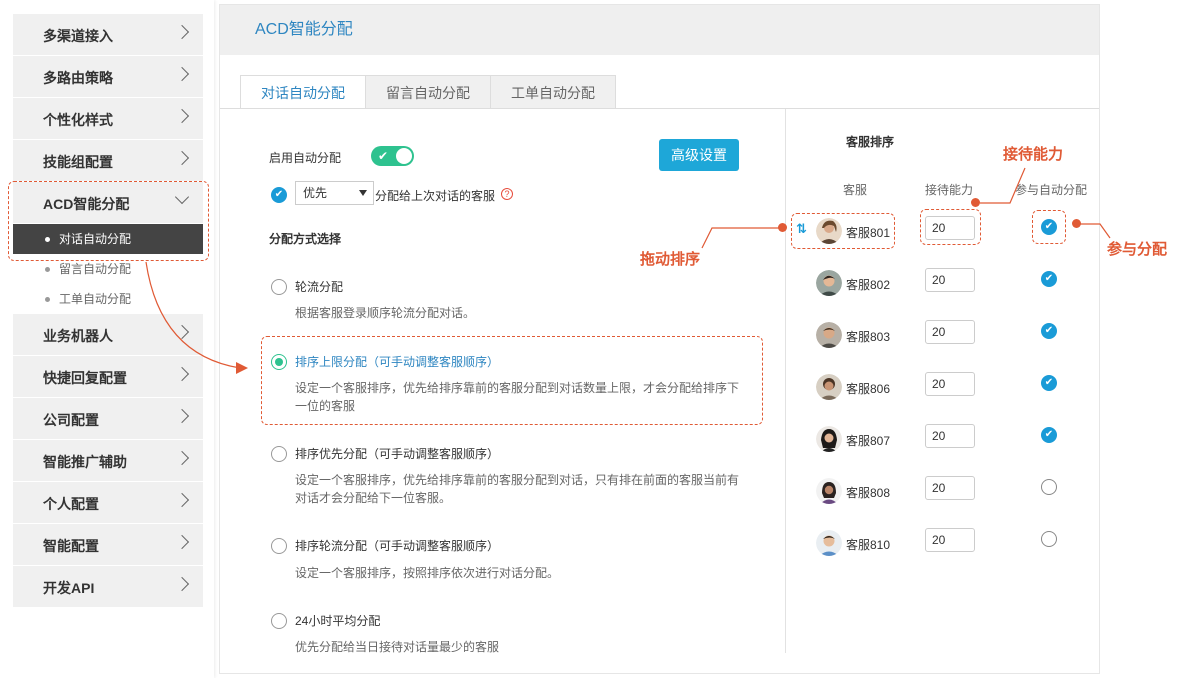 Image resolution: width=1180 pixels, height=678 pixels. Describe the element at coordinates (242, 368) in the screenshot. I see `arrowhead` at that location.